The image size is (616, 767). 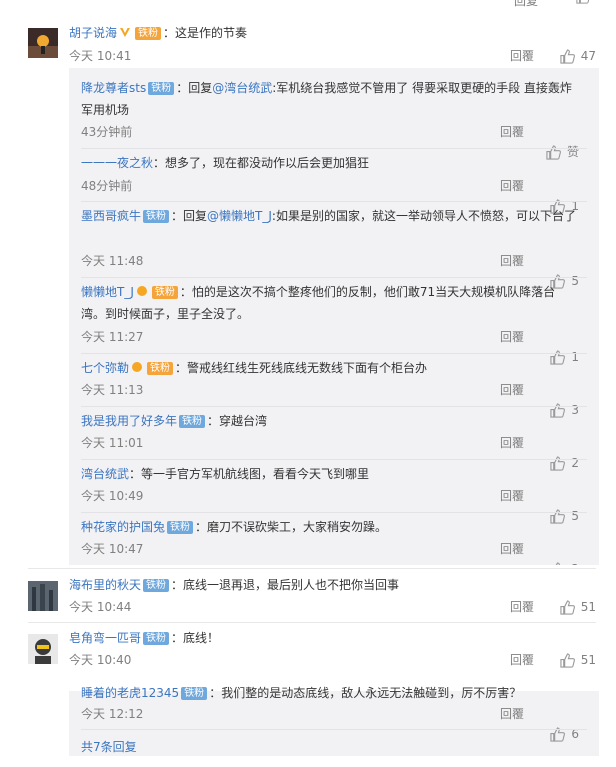 I want to click on reply-text: ：警戒线红线生死线底线无数线下面有个柜台办, so click(x=301, y=368).